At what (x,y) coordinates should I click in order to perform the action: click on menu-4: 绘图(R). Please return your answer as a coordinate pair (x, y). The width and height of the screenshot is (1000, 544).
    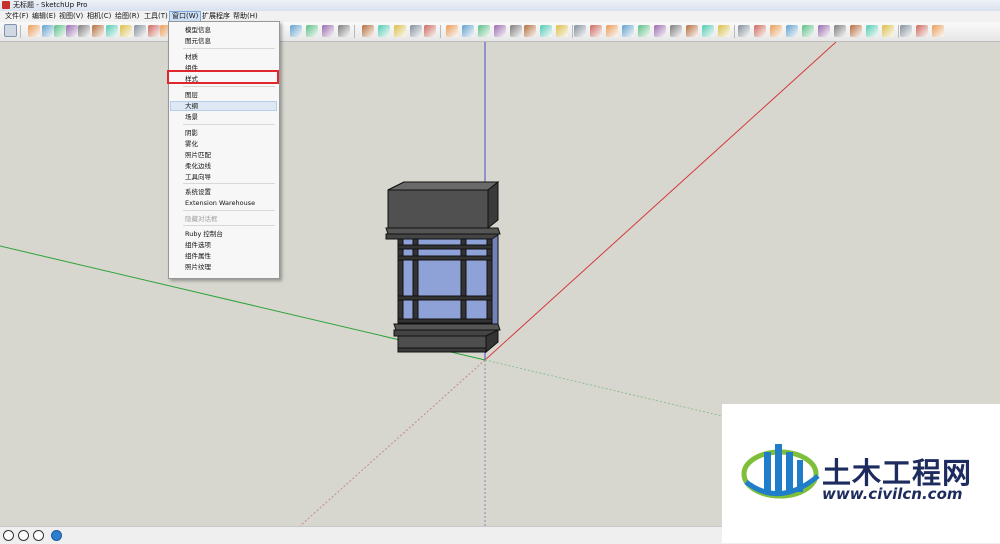
    Looking at the image, I should click on (127, 16).